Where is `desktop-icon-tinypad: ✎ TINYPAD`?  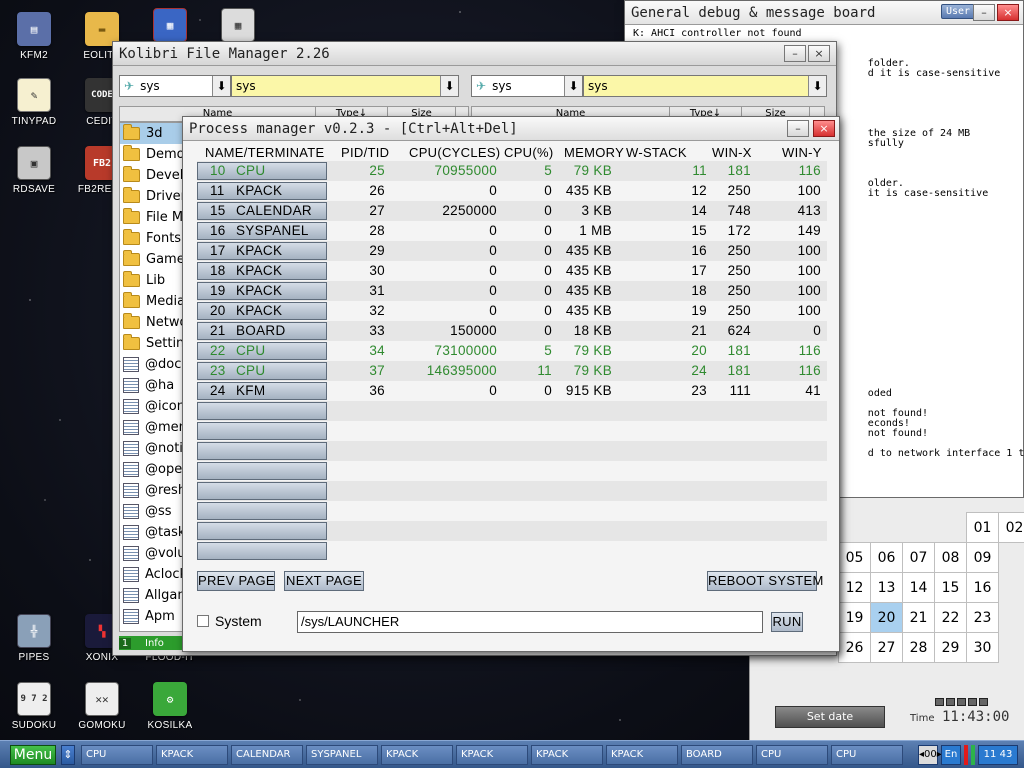
desktop-icon-tinypad: ✎ TINYPAD is located at coordinates (34, 102).